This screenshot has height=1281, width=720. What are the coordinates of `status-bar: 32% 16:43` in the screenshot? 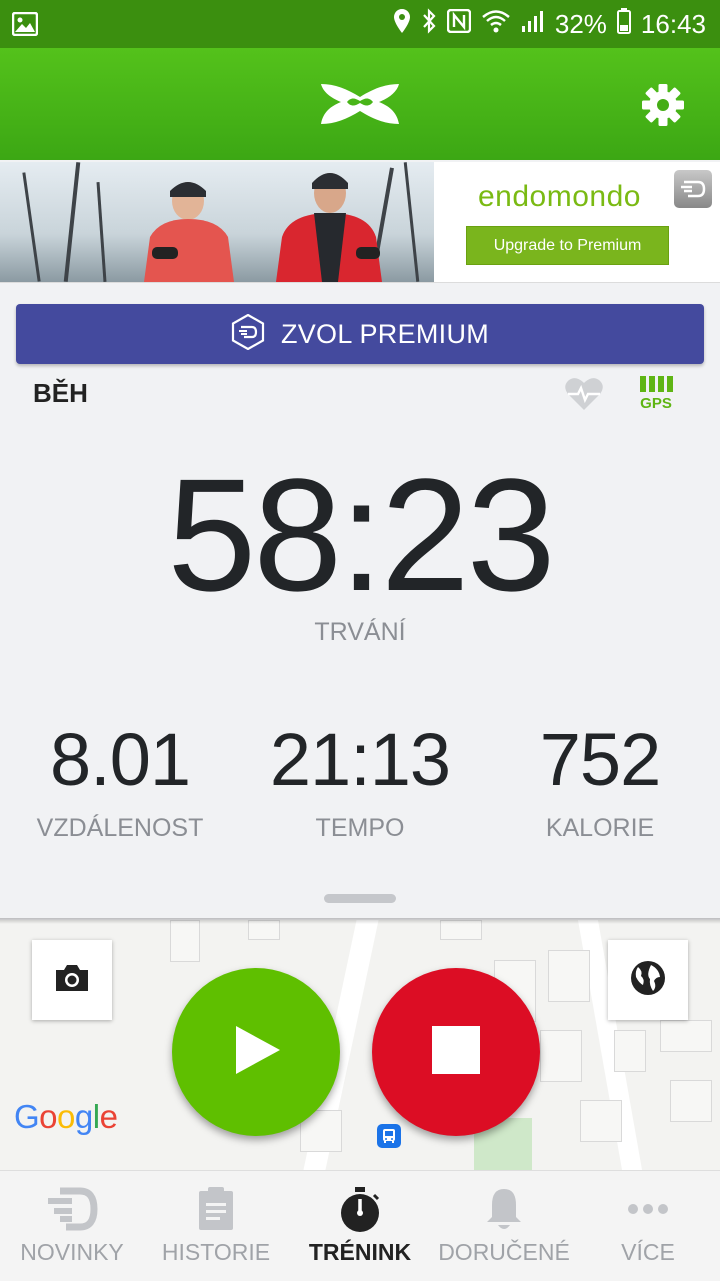 It's located at (360, 24).